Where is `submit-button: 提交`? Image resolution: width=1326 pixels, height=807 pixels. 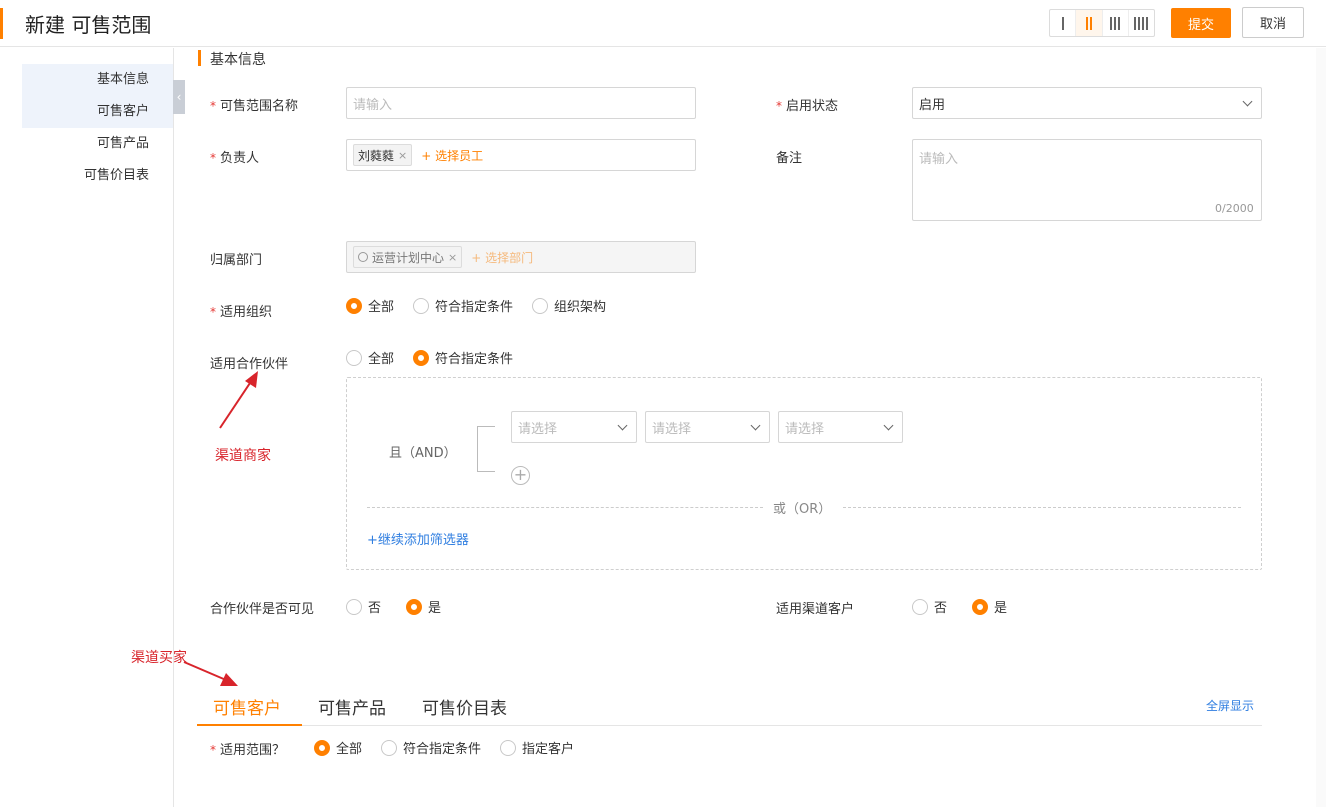 submit-button: 提交 is located at coordinates (1201, 23).